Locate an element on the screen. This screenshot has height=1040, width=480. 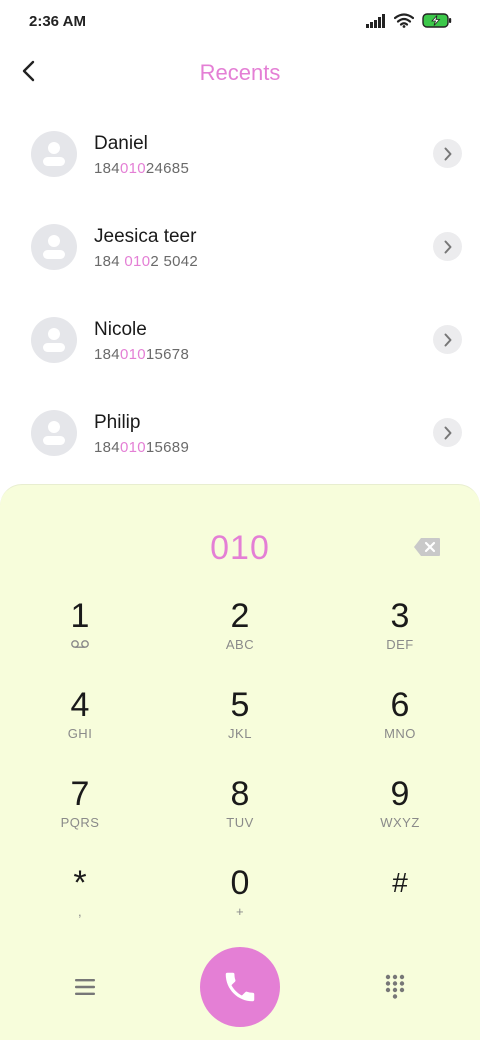
contact-number: 18401024685 is located at coordinates (142, 168).